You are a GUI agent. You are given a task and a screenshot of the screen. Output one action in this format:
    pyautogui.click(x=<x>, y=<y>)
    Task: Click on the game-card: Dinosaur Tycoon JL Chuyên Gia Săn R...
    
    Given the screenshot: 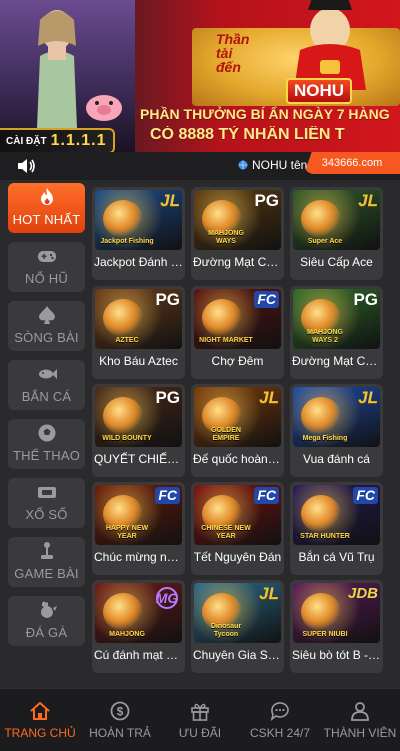 What is the action you would take?
    pyautogui.click(x=237, y=626)
    